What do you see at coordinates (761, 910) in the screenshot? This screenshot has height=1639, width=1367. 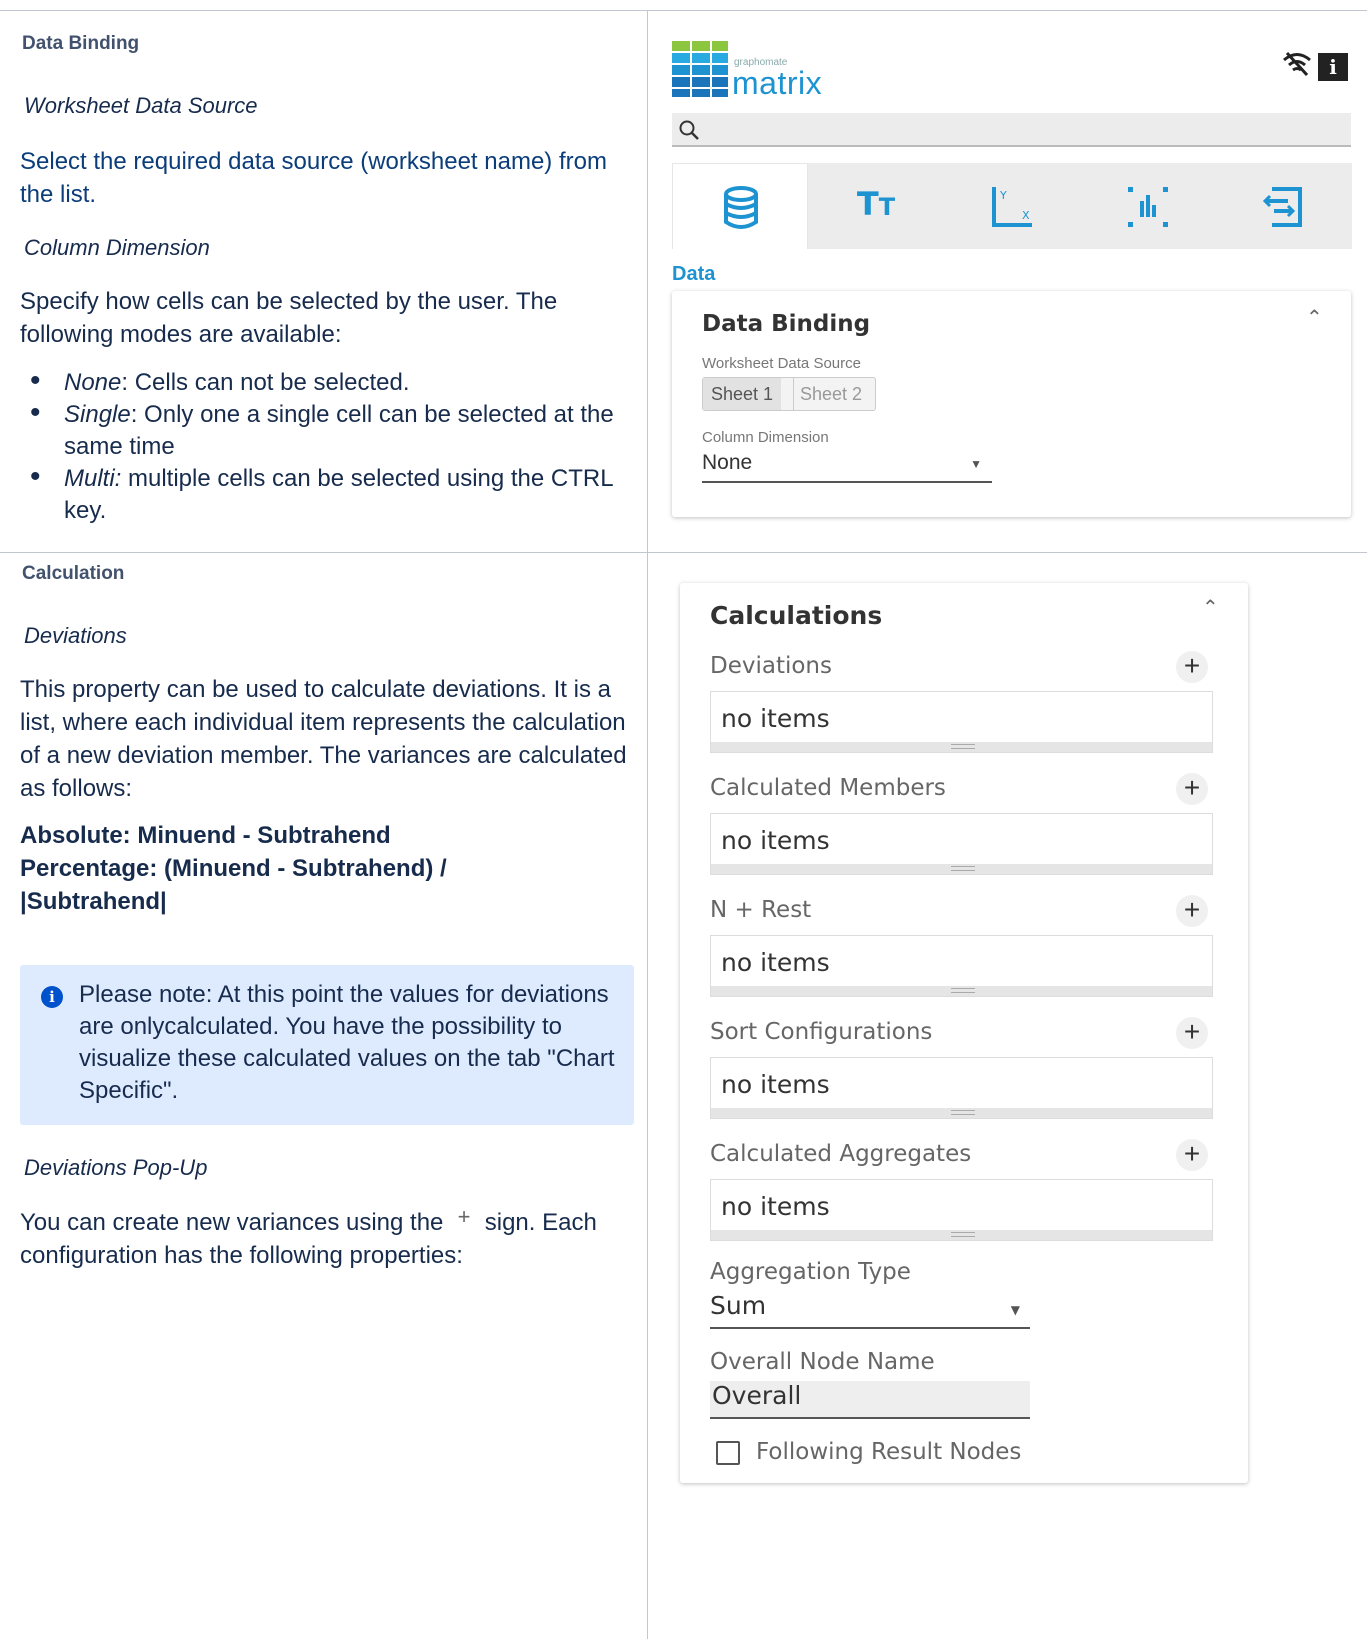 I see `n-rest-label: N + Rest` at bounding box center [761, 910].